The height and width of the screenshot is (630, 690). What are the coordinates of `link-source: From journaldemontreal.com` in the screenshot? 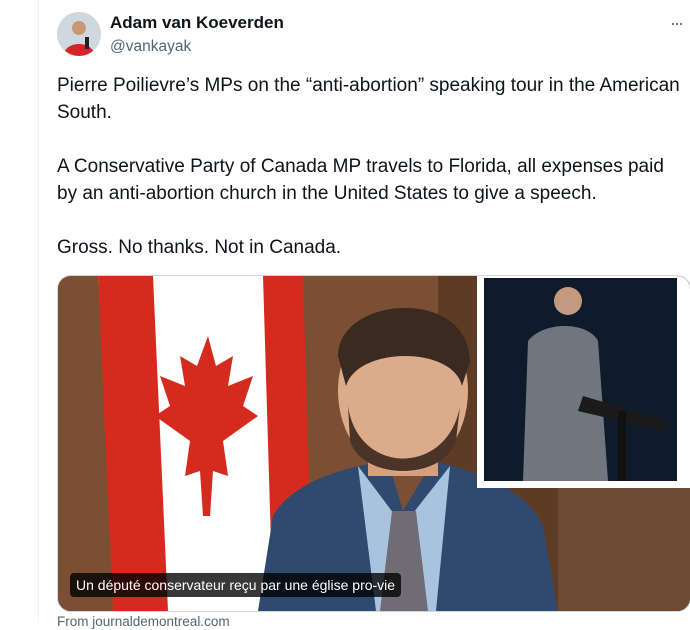 It's located at (143, 622).